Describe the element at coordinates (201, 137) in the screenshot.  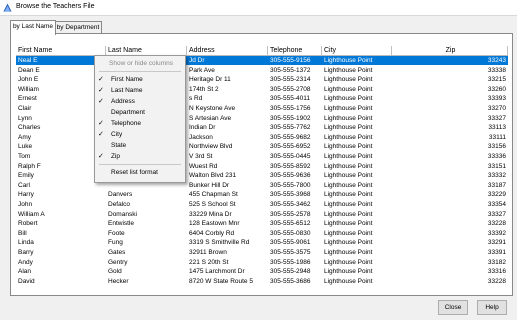
I see `cell-address: Jackson` at that location.